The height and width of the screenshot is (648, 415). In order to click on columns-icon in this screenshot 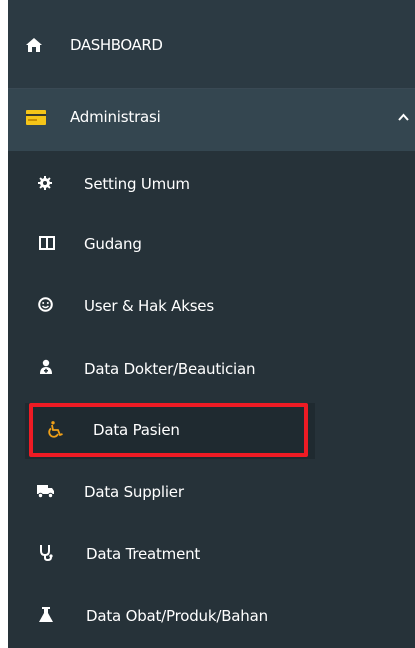, I will do `click(47, 243)`.